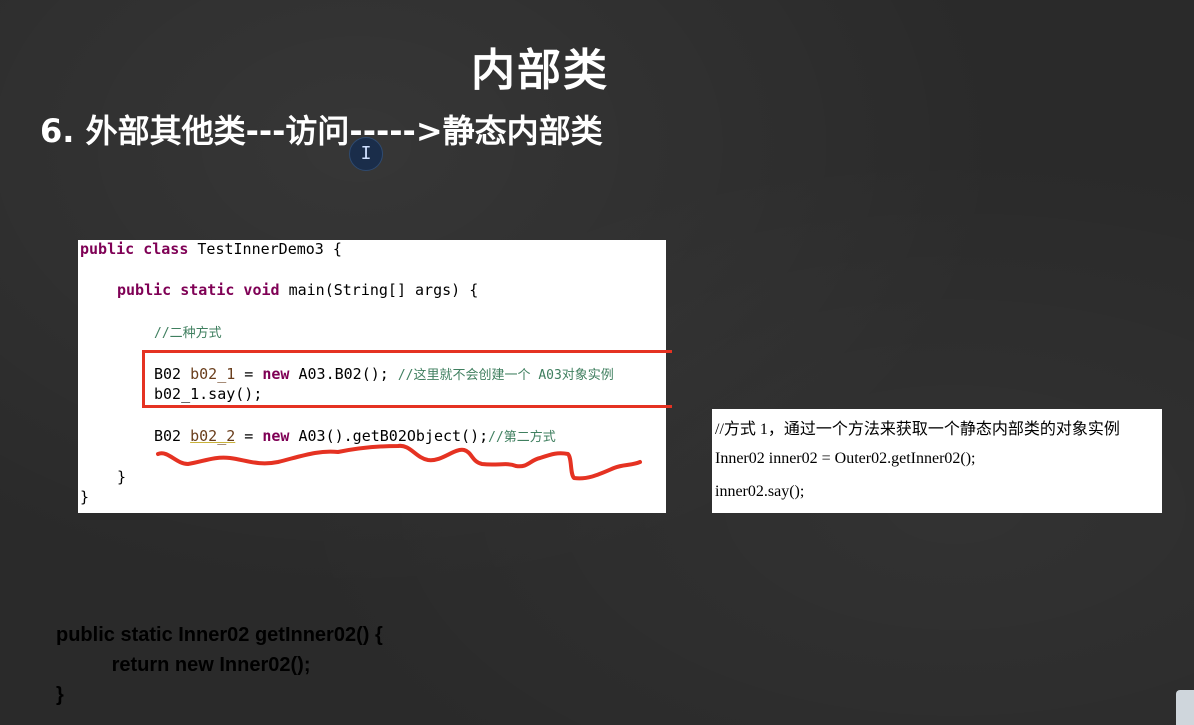 The width and height of the screenshot is (1194, 725). What do you see at coordinates (845, 458) in the screenshot?
I see `note-line-get-instance: Inner02 inner02 = Outer02.getInner02();` at bounding box center [845, 458].